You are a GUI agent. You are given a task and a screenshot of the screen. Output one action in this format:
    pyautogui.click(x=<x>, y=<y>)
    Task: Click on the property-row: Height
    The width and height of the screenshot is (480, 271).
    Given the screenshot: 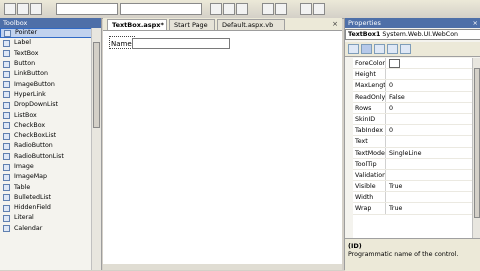 What is the action you would take?
    pyautogui.click(x=413, y=75)
    